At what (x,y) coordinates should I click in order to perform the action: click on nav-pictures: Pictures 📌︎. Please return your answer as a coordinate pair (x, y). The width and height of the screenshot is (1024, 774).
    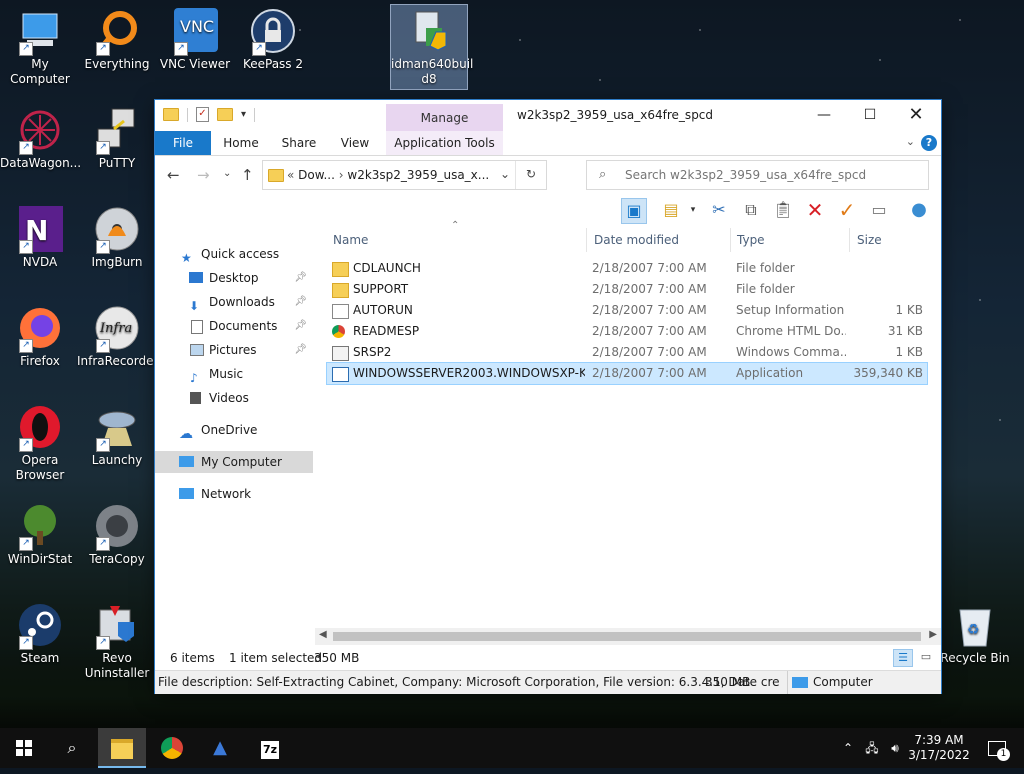
    Looking at the image, I should click on (234, 350).